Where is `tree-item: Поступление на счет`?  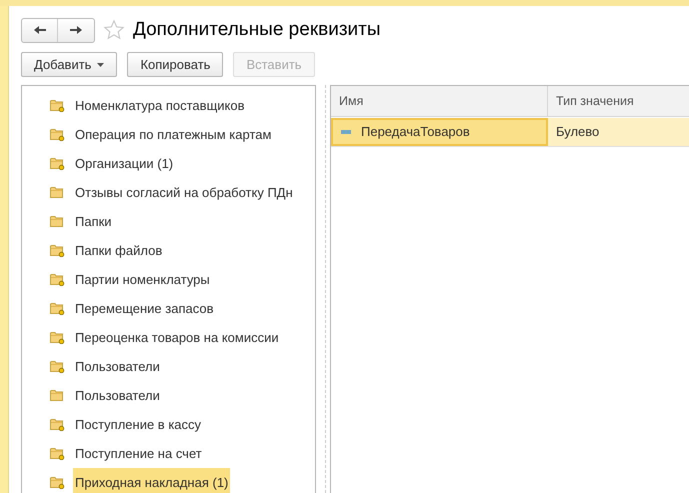 tree-item: Поступление на счет is located at coordinates (138, 453).